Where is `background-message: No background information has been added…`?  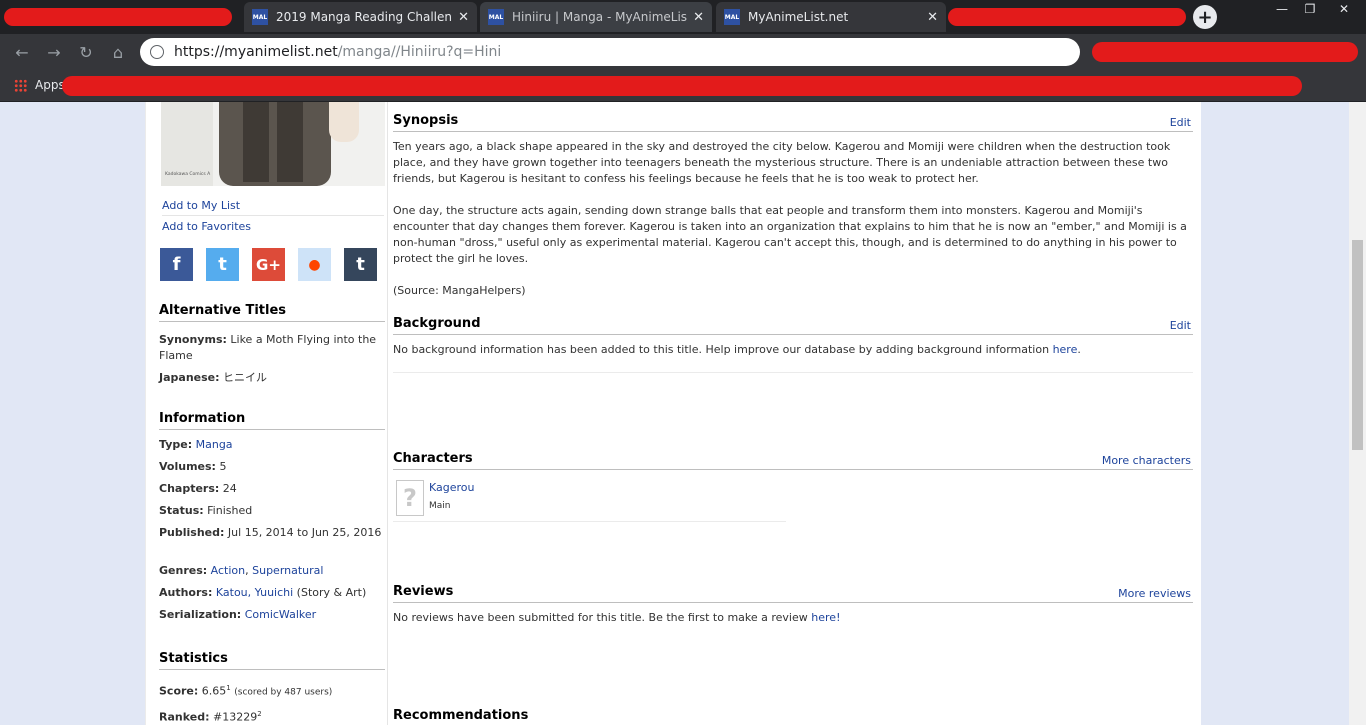
background-message: No background information has been added… is located at coordinates (723, 349).